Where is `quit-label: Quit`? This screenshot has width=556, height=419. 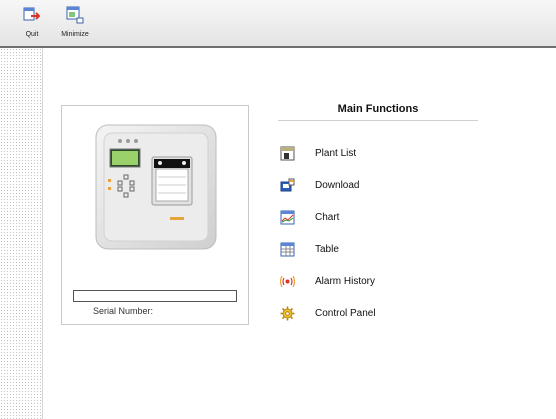 quit-label: Quit is located at coordinates (32, 34).